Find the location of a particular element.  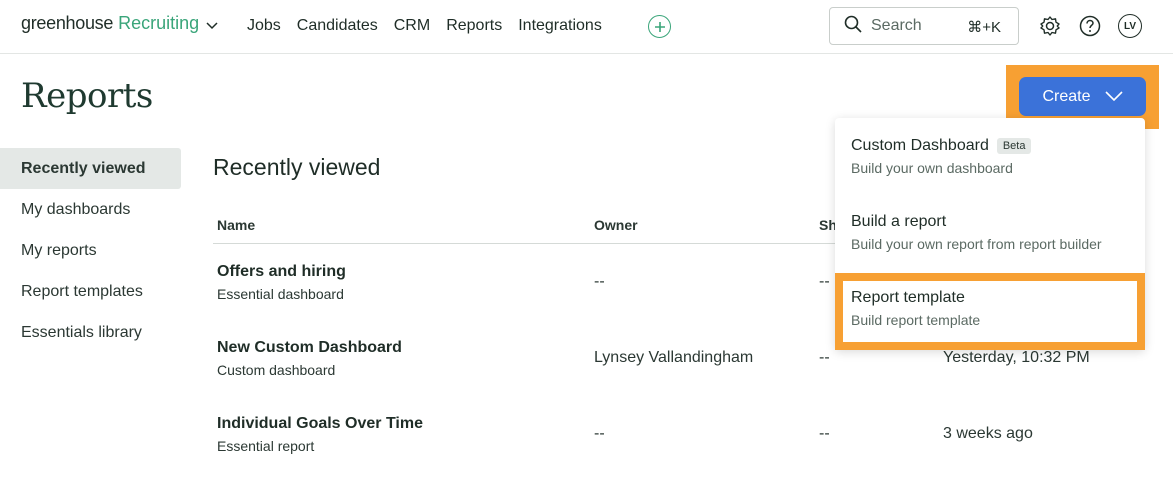

search-icon is located at coordinates (853, 26).